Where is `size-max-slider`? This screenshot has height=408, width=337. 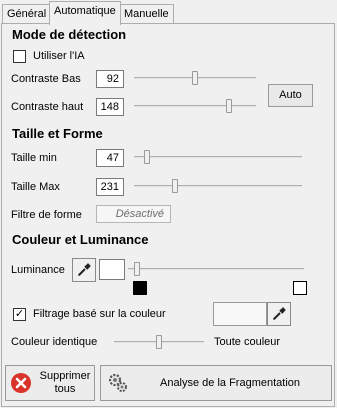
size-max-slider is located at coordinates (218, 186).